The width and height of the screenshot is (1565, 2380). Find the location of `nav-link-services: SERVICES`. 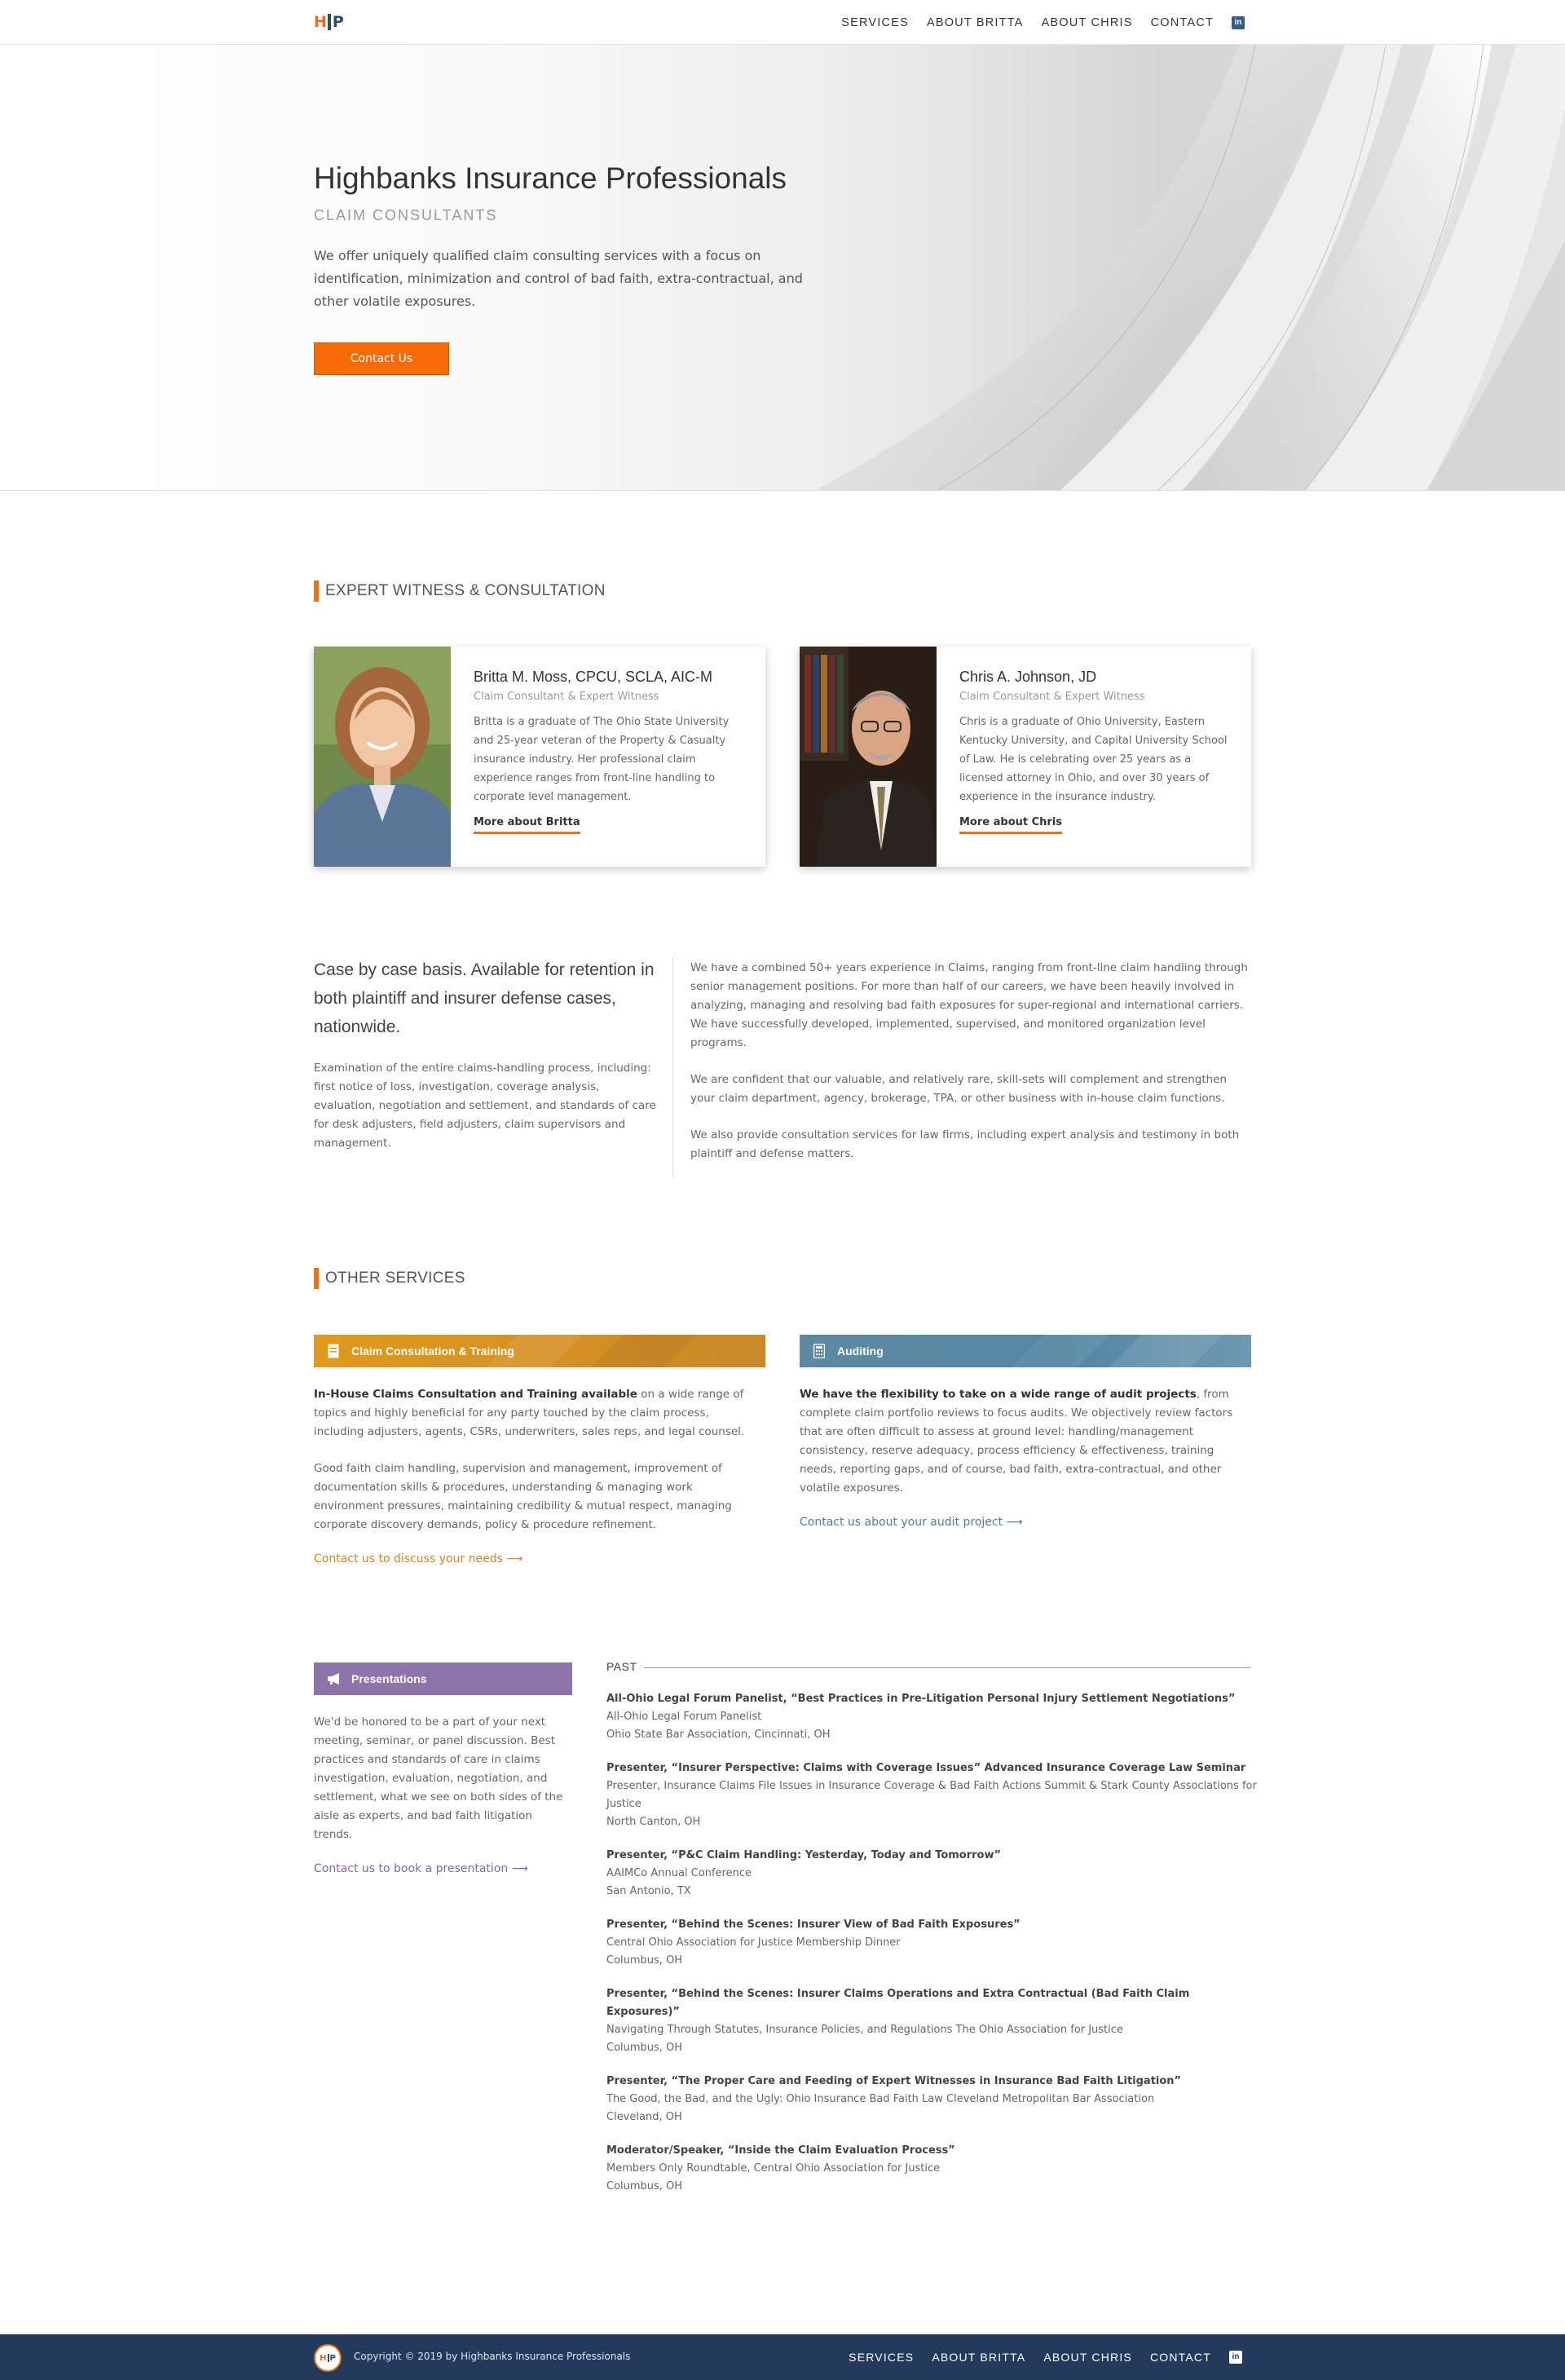

nav-link-services: SERVICES is located at coordinates (875, 23).